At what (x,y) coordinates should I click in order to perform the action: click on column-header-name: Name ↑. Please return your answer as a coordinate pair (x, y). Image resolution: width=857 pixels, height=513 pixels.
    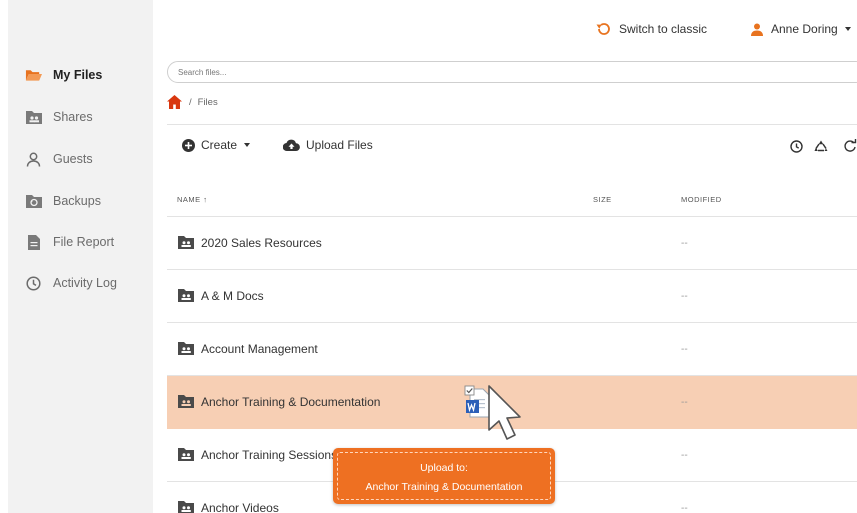
    Looking at the image, I should click on (192, 199).